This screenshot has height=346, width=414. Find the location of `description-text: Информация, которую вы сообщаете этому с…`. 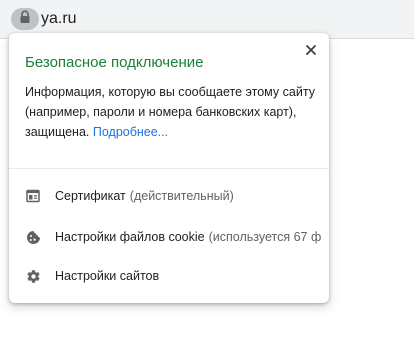

description-text: Информация, которую вы сообщаете этому с… is located at coordinates (170, 112).